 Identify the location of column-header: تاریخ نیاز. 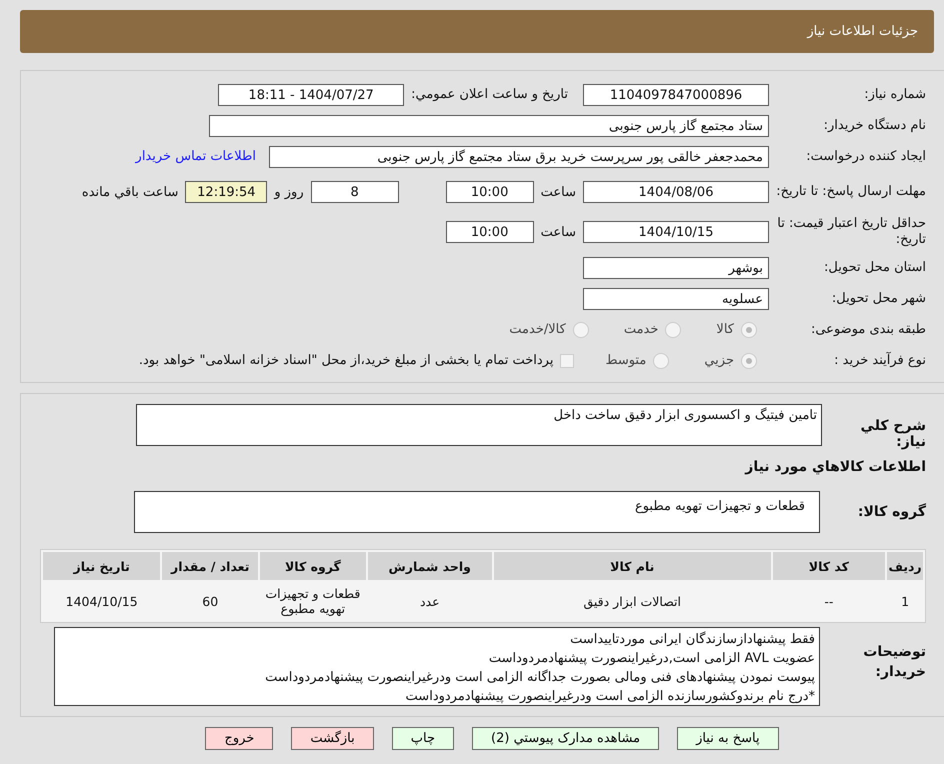
(101, 566).